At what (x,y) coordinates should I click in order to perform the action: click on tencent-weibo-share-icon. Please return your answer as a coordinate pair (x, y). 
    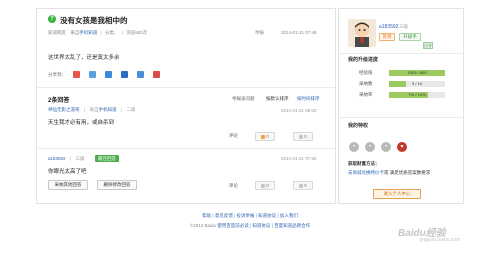
    Looking at the image, I should click on (108, 74).